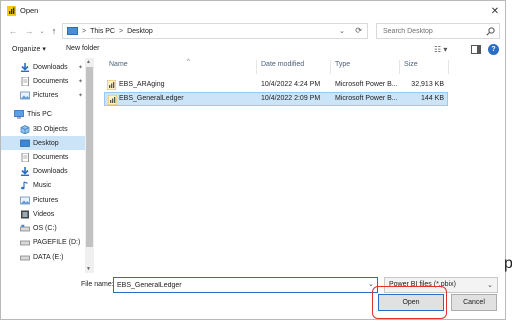 The image size is (512, 324). I want to click on file-name-input, so click(245, 285).